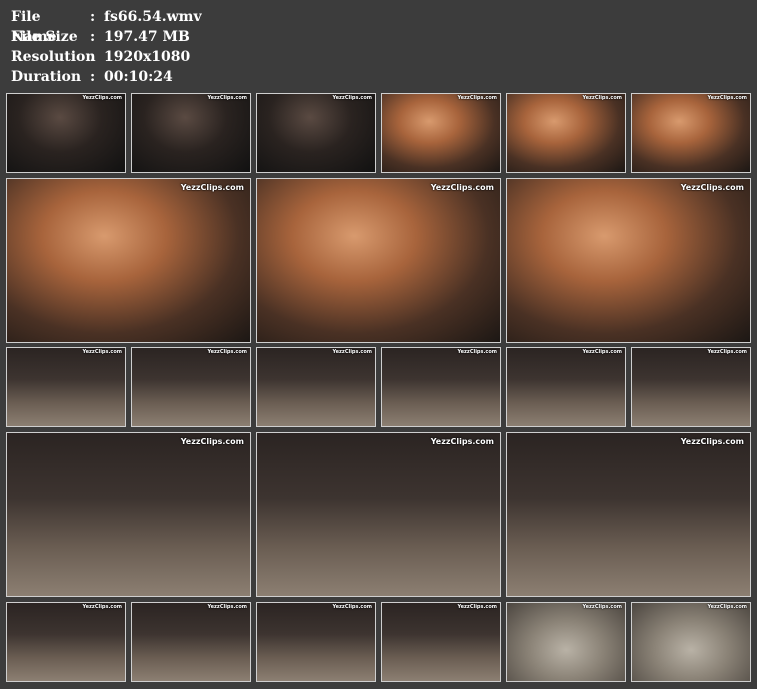 The height and width of the screenshot is (689, 757). I want to click on file-size-label: File Size, so click(44, 37).